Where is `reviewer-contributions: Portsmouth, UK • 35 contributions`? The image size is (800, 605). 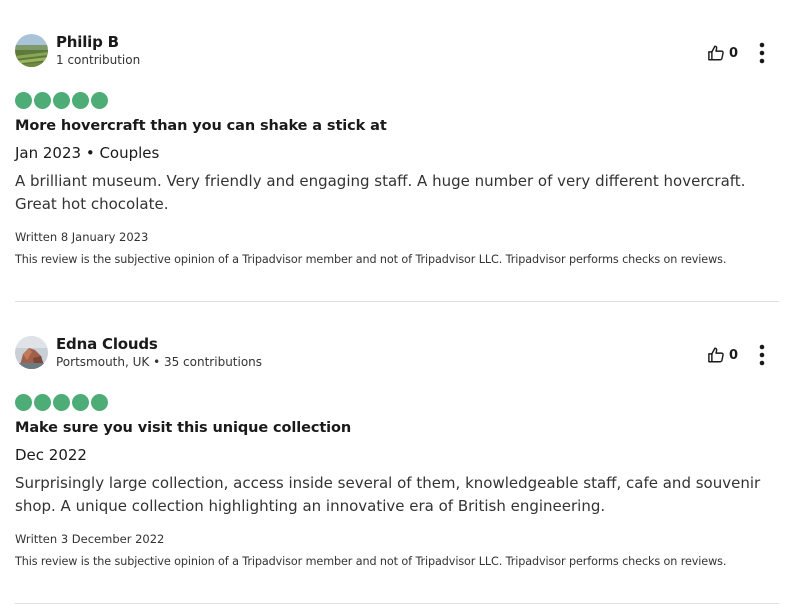 reviewer-contributions: Portsmouth, UK • 35 contributions is located at coordinates (159, 362).